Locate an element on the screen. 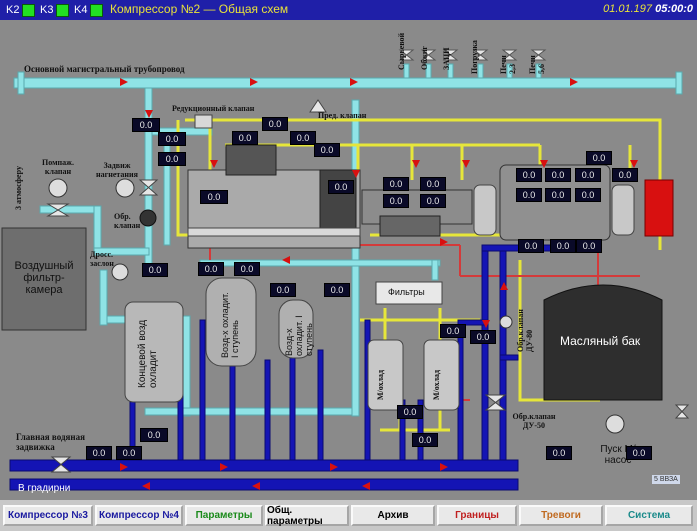 This screenshot has height=531, width=697. surge-valve-motor-icon is located at coordinates (58, 188).